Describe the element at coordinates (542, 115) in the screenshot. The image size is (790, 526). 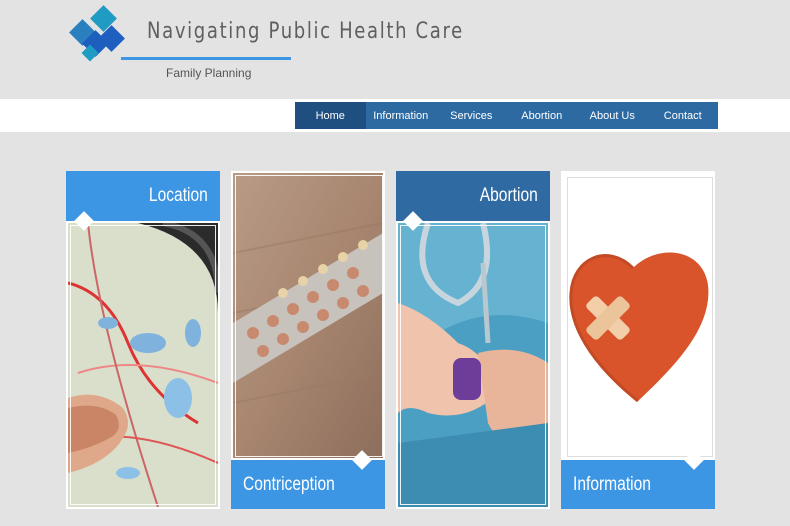
I see `nav-abortion: Abortion` at that location.